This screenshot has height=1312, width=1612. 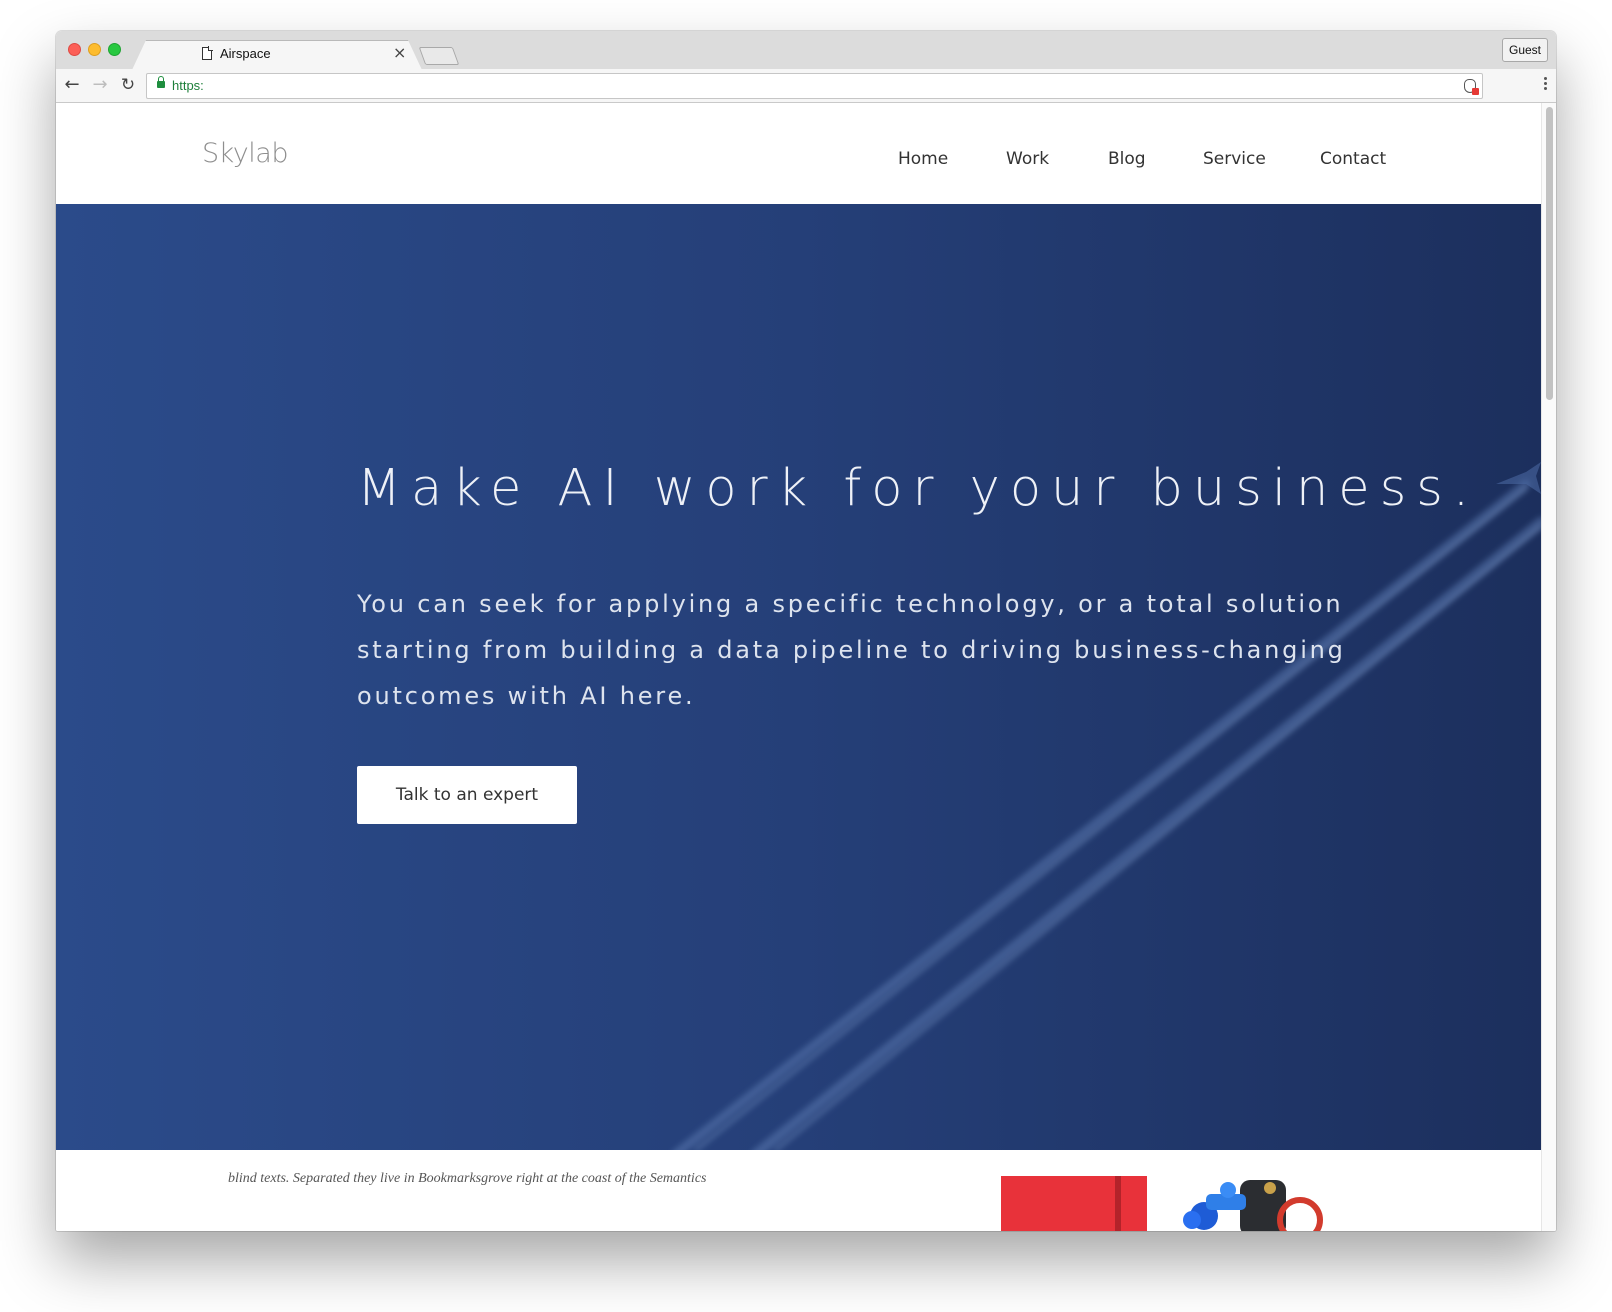 I want to click on browser-tab-border, so click(x=277, y=55).